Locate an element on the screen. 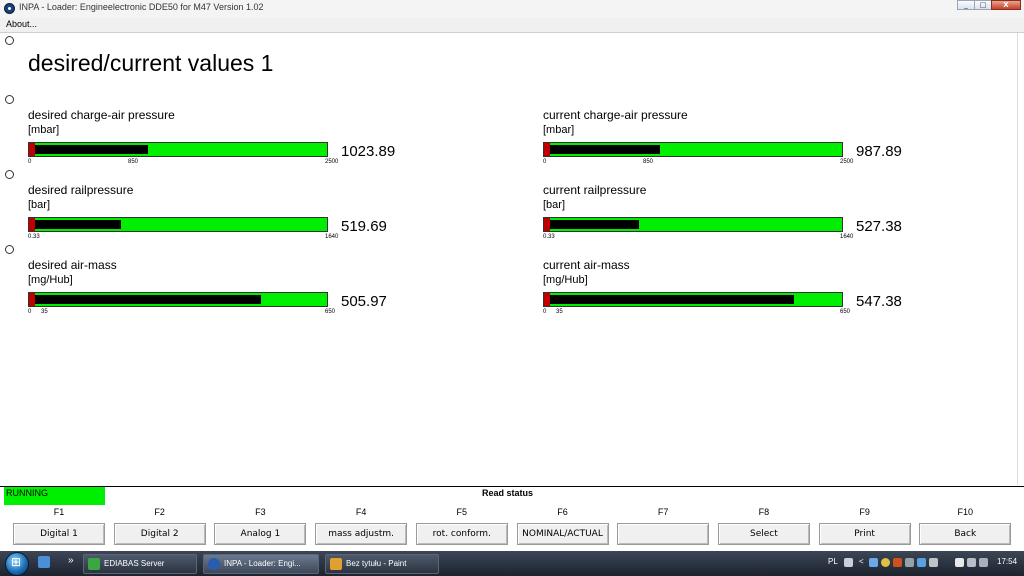 This screenshot has height=576, width=1024. read-status-label: Read status is located at coordinates (508, 493).